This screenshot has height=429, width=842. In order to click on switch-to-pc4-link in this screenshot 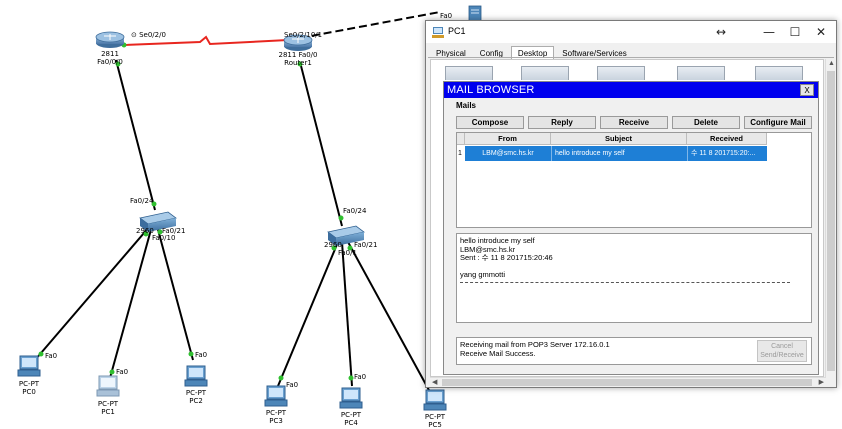, I will do `click(347, 314)`.